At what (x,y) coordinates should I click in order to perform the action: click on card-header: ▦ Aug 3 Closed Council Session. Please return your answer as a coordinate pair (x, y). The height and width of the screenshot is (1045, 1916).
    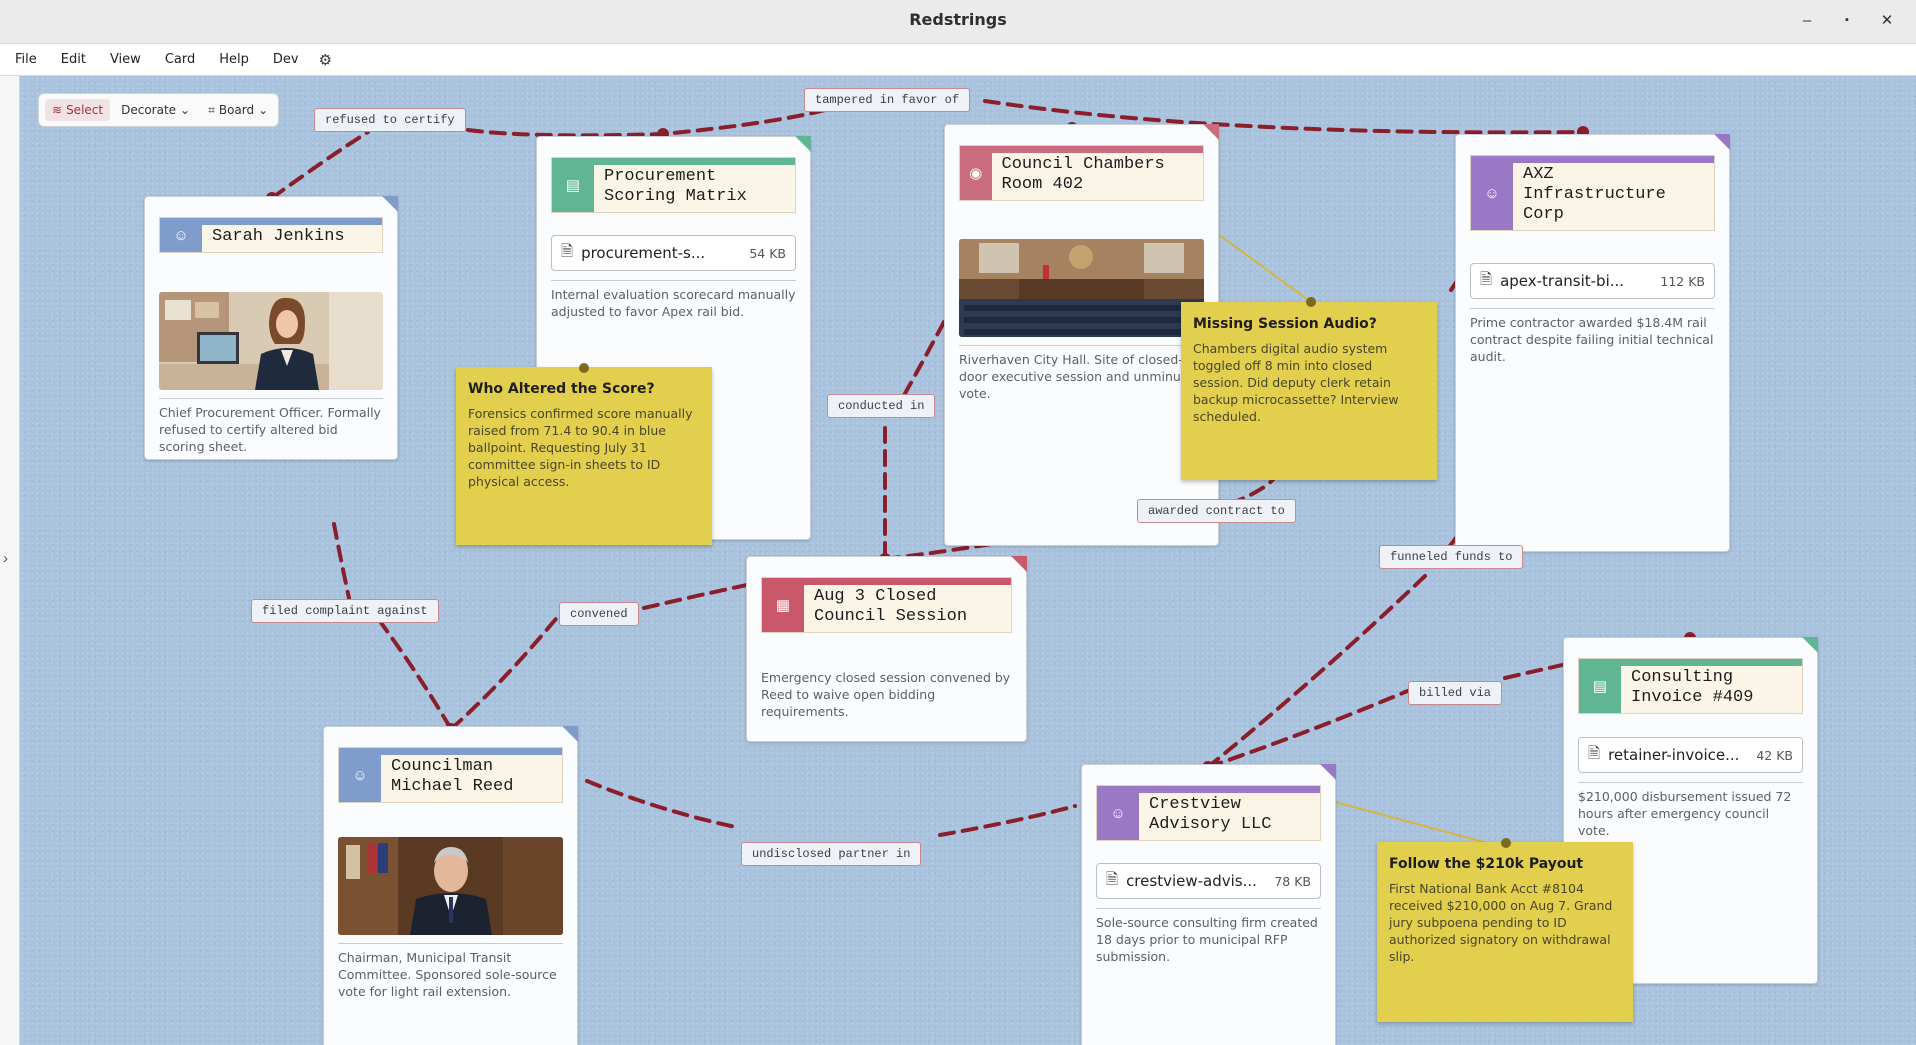
    Looking at the image, I should click on (886, 605).